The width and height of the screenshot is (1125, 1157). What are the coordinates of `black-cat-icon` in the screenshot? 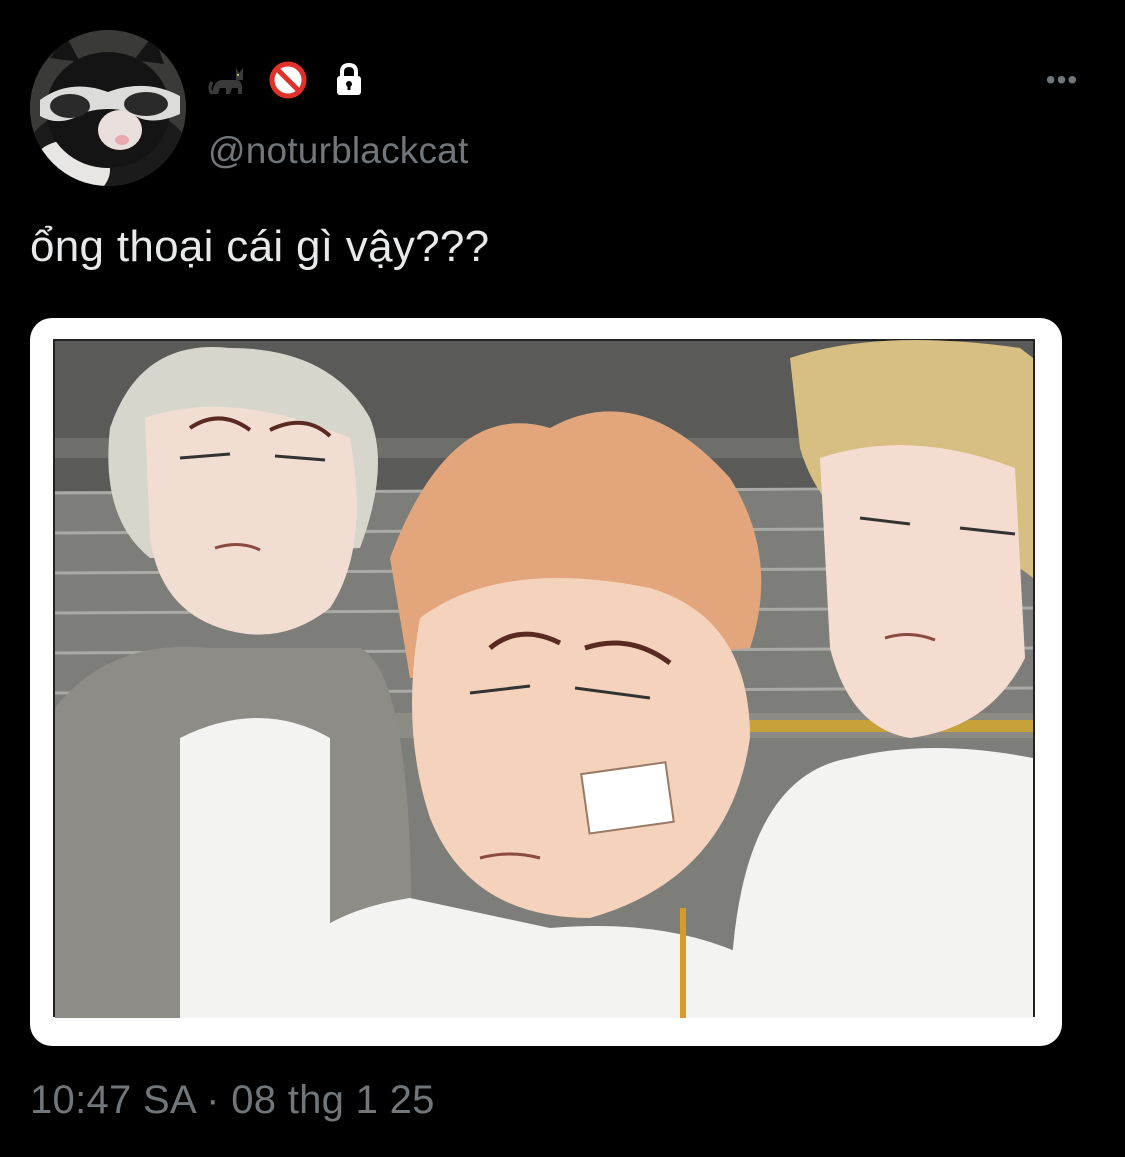 It's located at (228, 80).